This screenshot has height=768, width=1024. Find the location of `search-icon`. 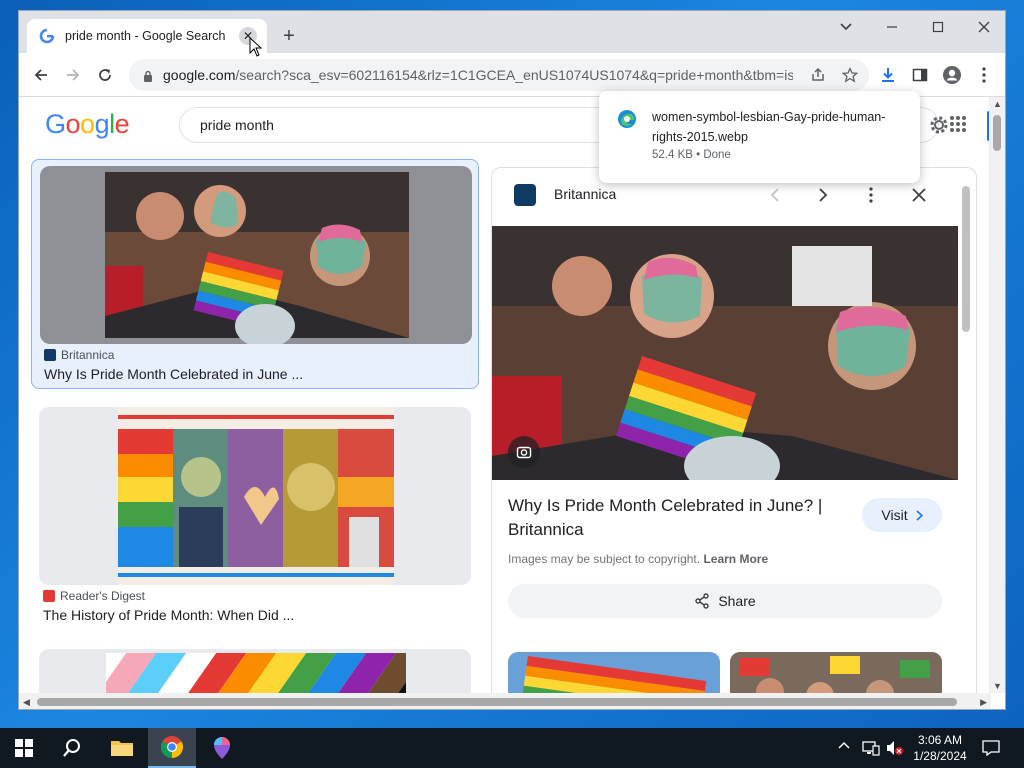

search-icon is located at coordinates (72, 748).